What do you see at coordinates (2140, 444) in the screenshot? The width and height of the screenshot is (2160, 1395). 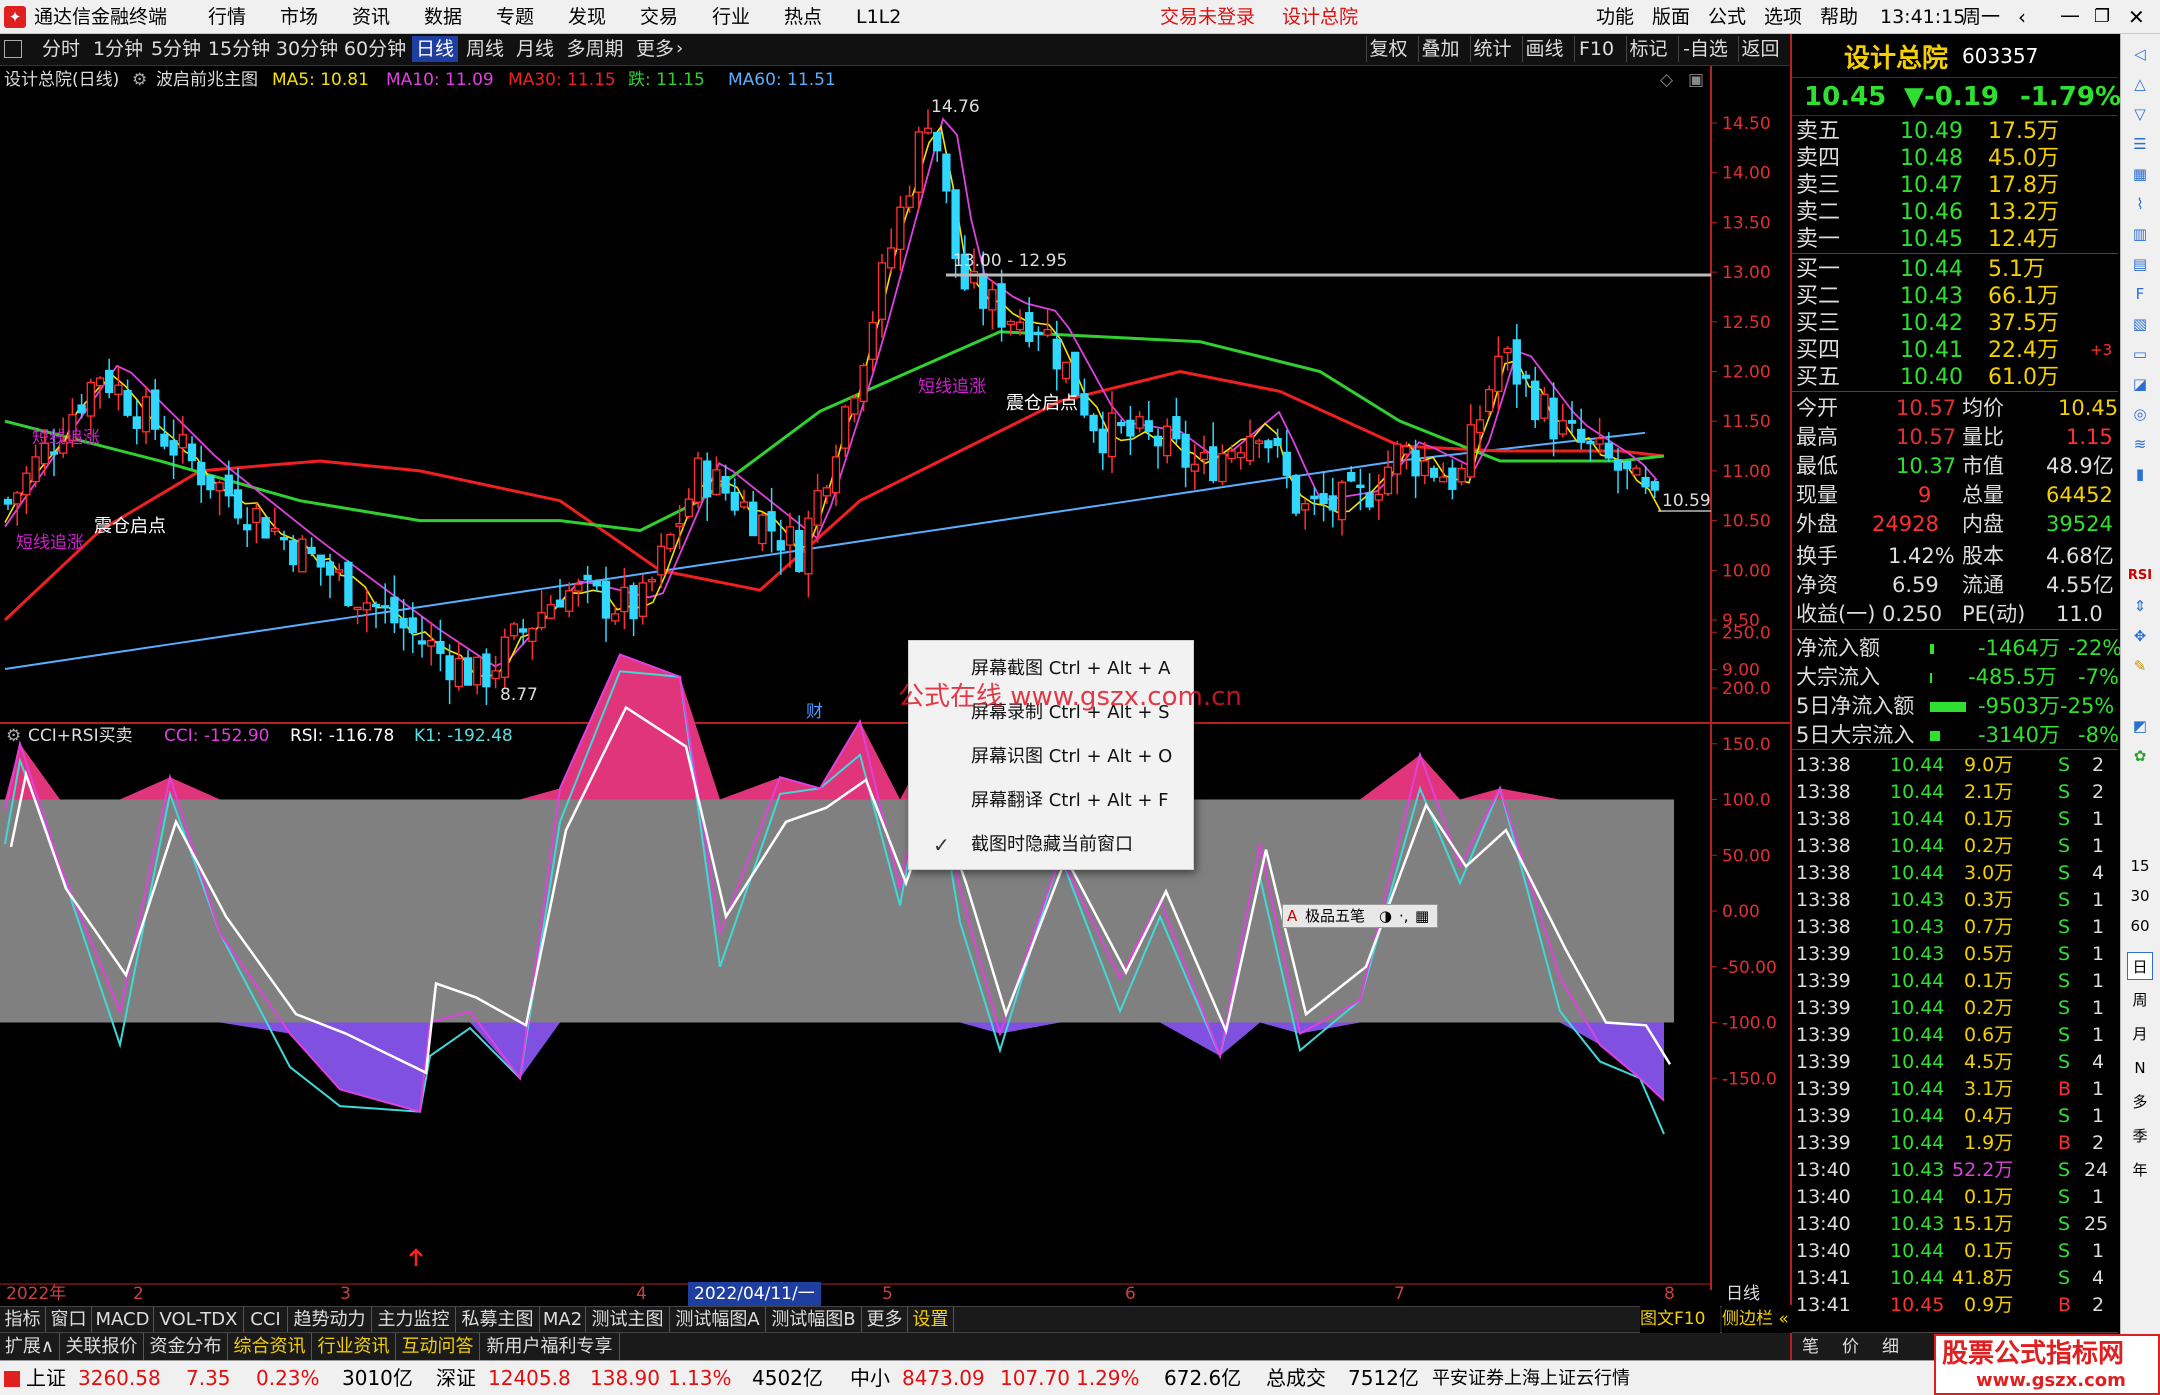 I see `wave-icon: ≋` at bounding box center [2140, 444].